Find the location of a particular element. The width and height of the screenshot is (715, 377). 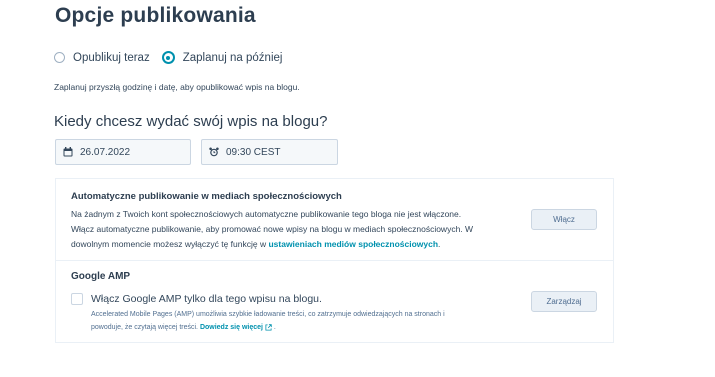

alarm-clock-icon is located at coordinates (214, 152).